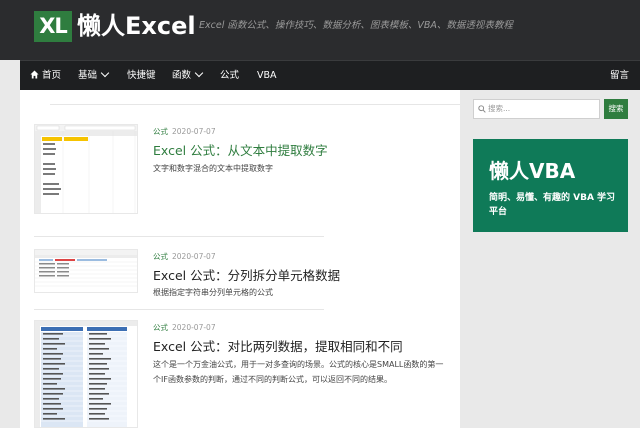 The height and width of the screenshot is (428, 640). I want to click on nav-item-guestbook: 留言, so click(619, 76).